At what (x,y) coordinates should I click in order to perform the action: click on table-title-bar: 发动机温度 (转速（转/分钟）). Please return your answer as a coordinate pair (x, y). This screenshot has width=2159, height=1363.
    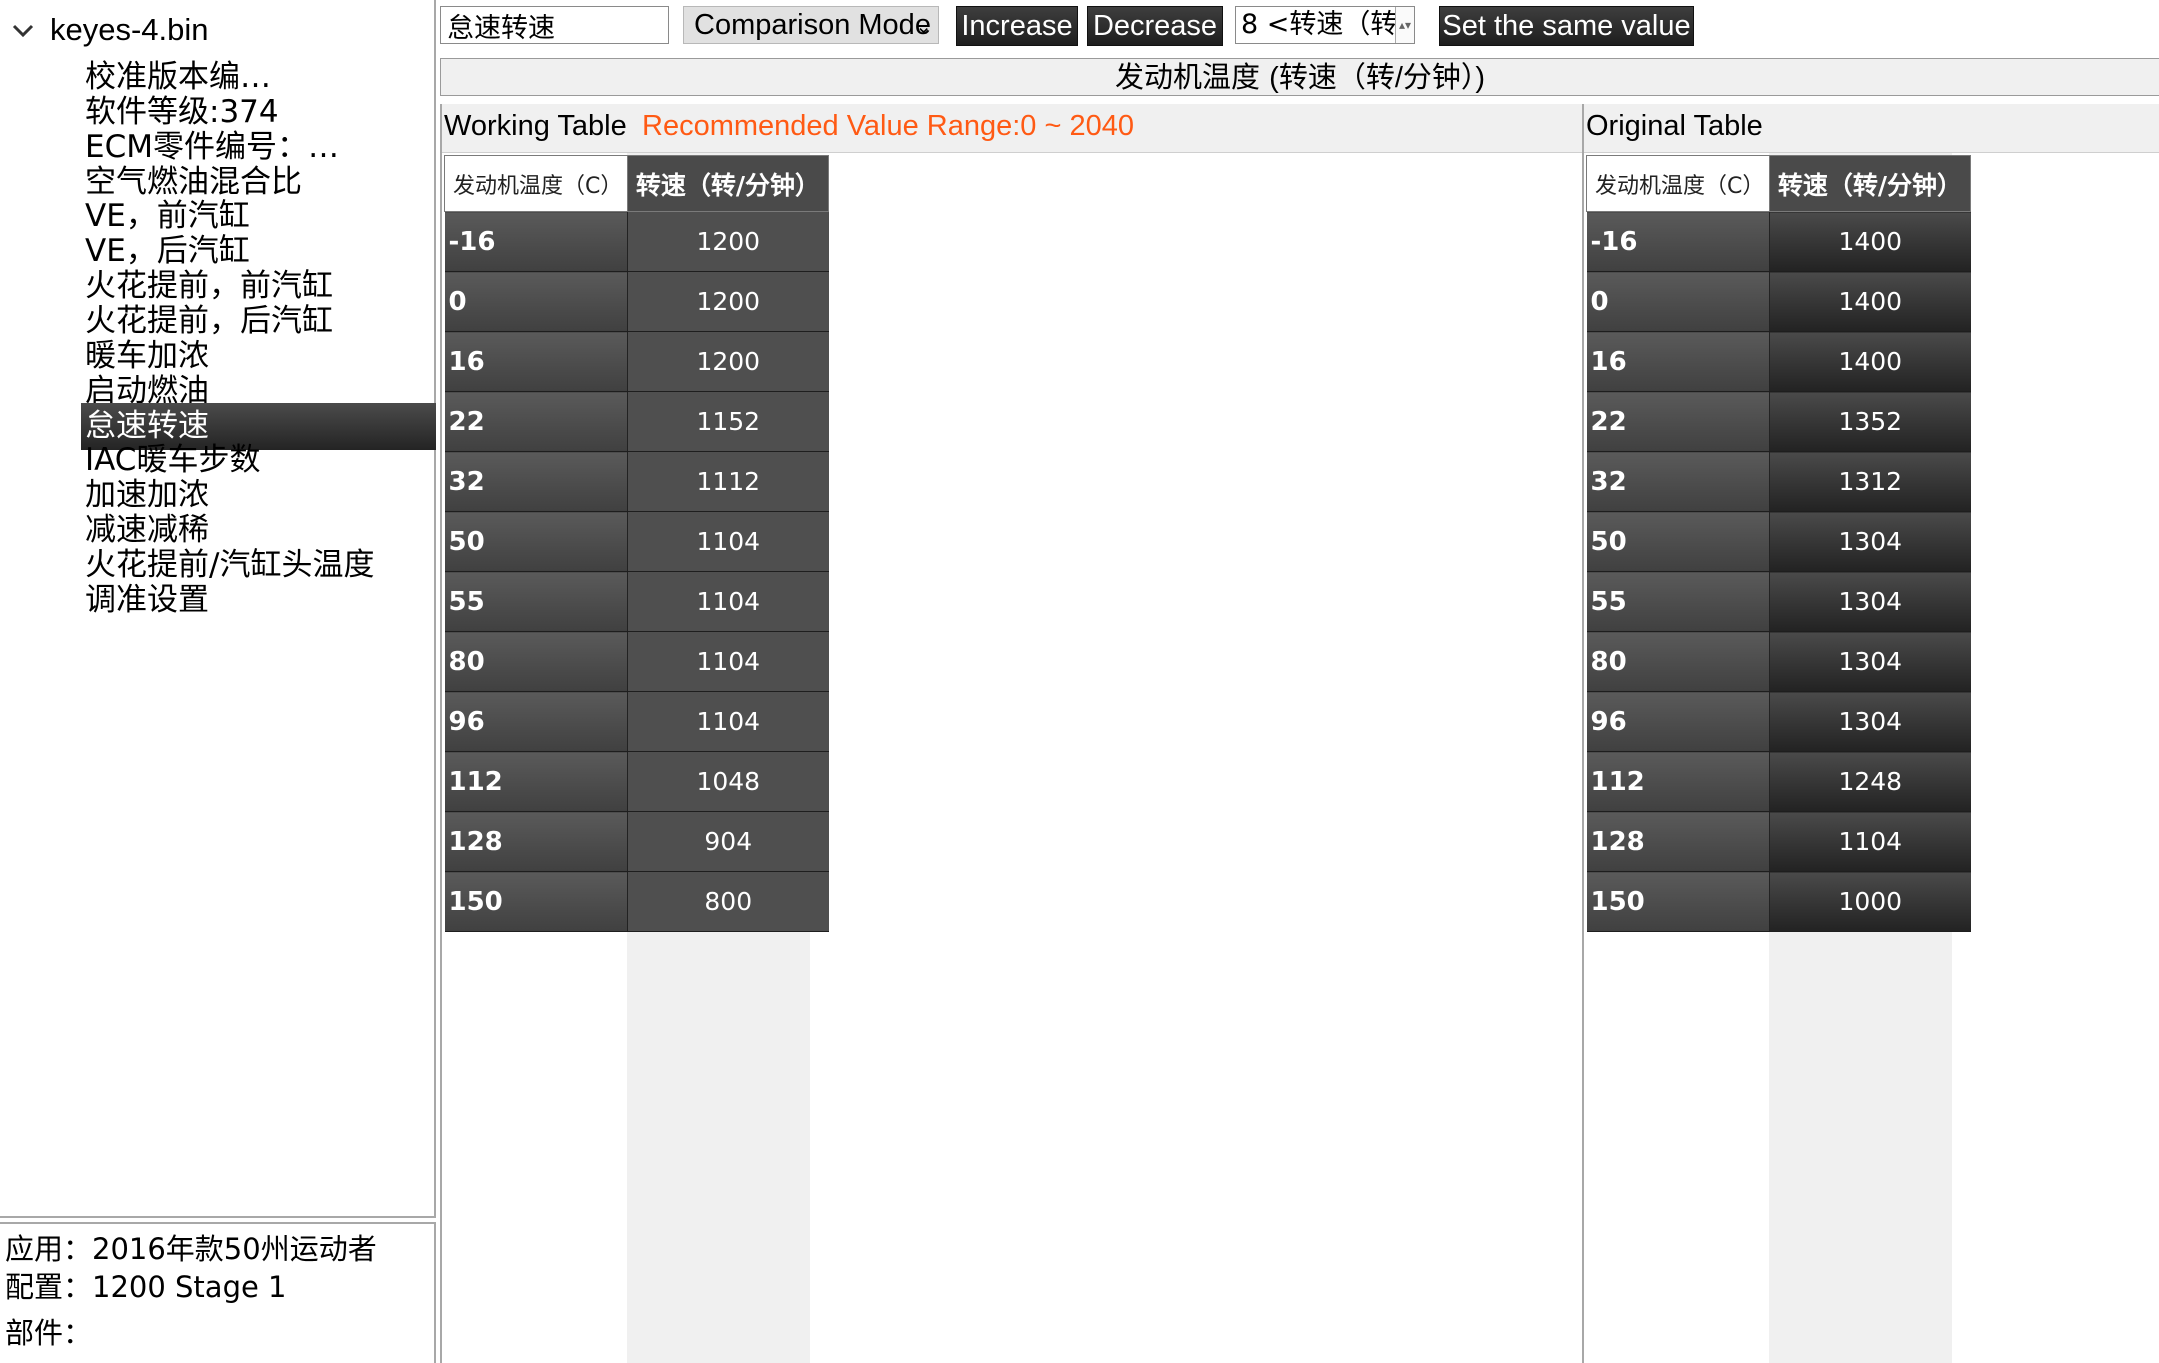
    Looking at the image, I should click on (1299, 77).